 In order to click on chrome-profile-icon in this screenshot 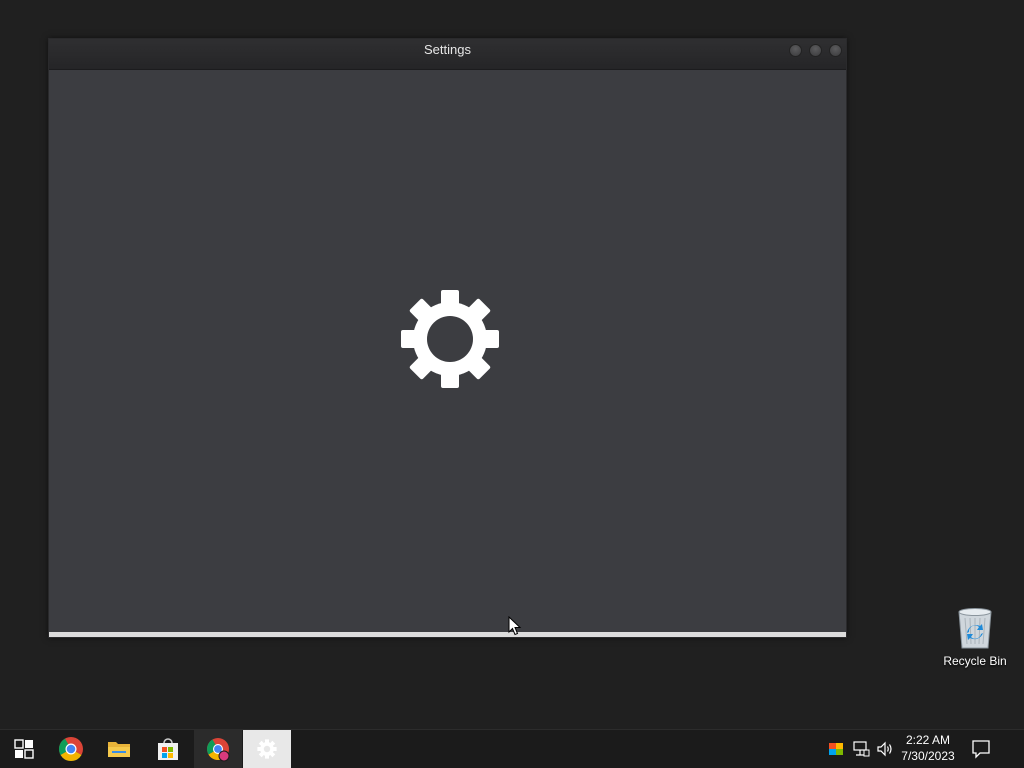, I will do `click(218, 750)`.